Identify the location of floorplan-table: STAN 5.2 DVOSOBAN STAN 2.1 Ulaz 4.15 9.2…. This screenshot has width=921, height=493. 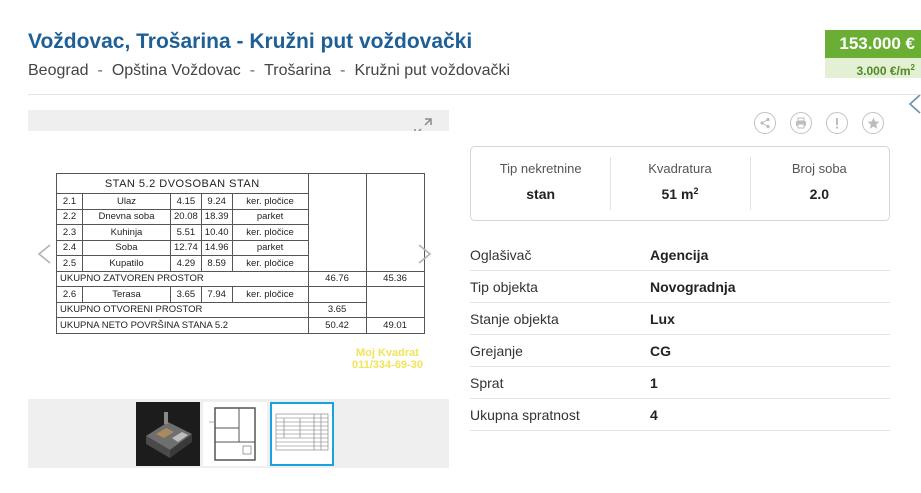
(240, 253).